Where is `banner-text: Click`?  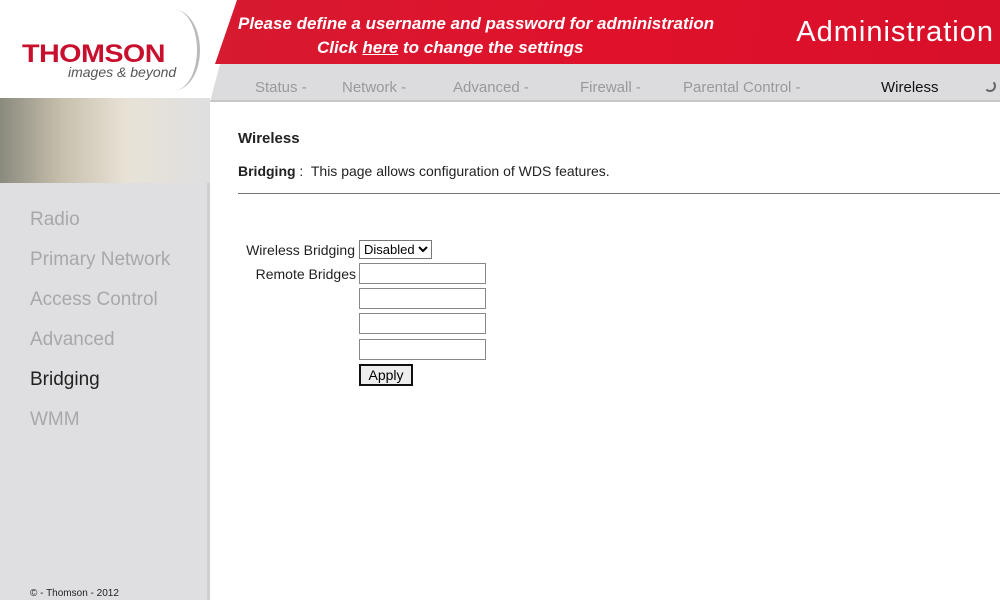 banner-text: Click is located at coordinates (340, 47).